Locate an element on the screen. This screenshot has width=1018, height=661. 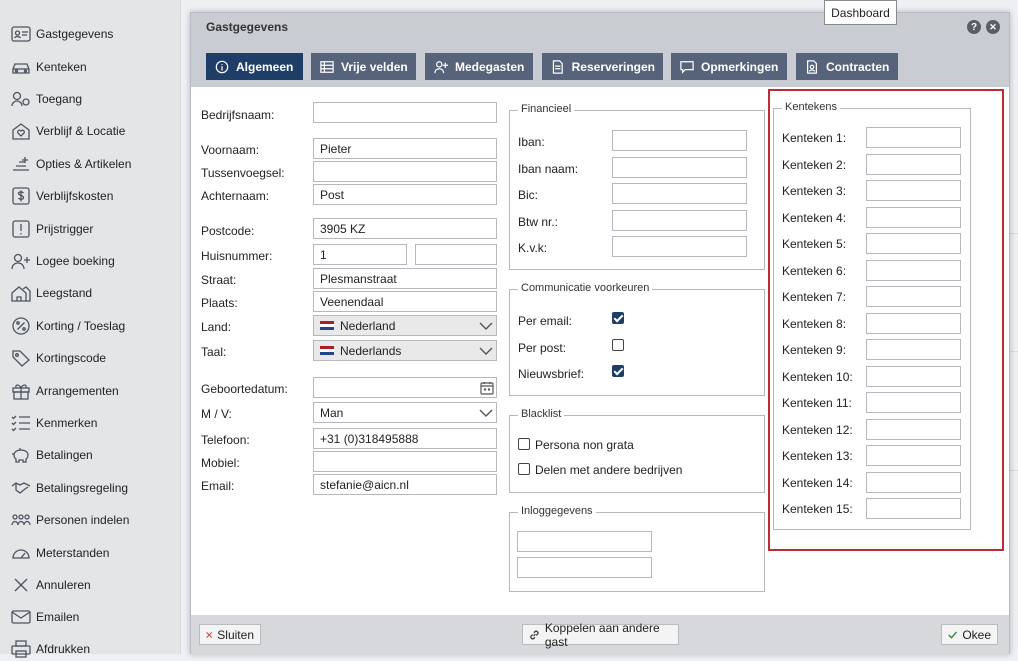
tab-vrije-velden: Vrije velden is located at coordinates (363, 66).